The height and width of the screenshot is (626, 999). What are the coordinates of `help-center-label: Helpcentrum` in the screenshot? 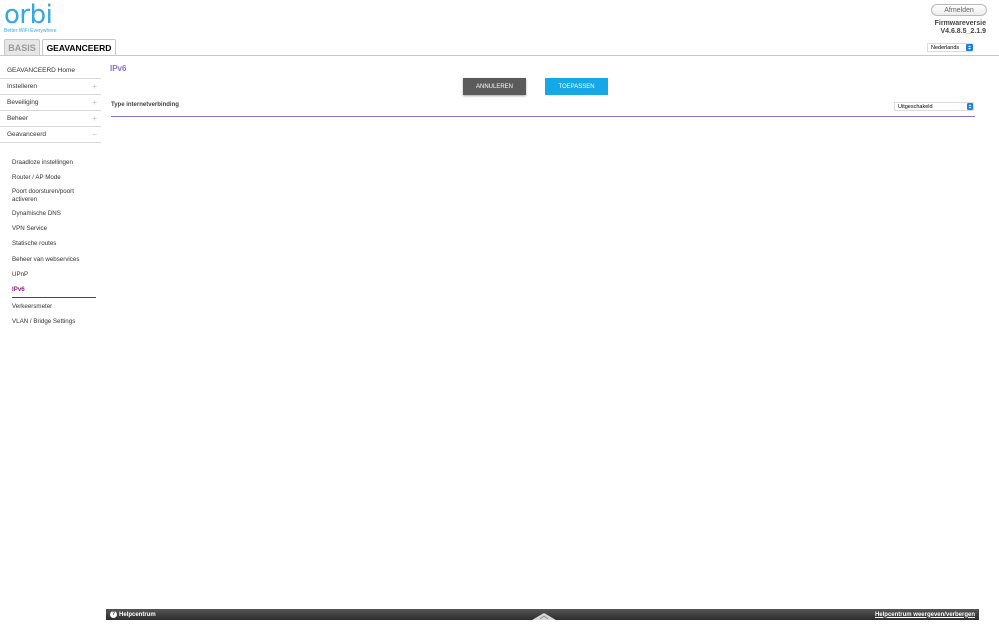 It's located at (137, 614).